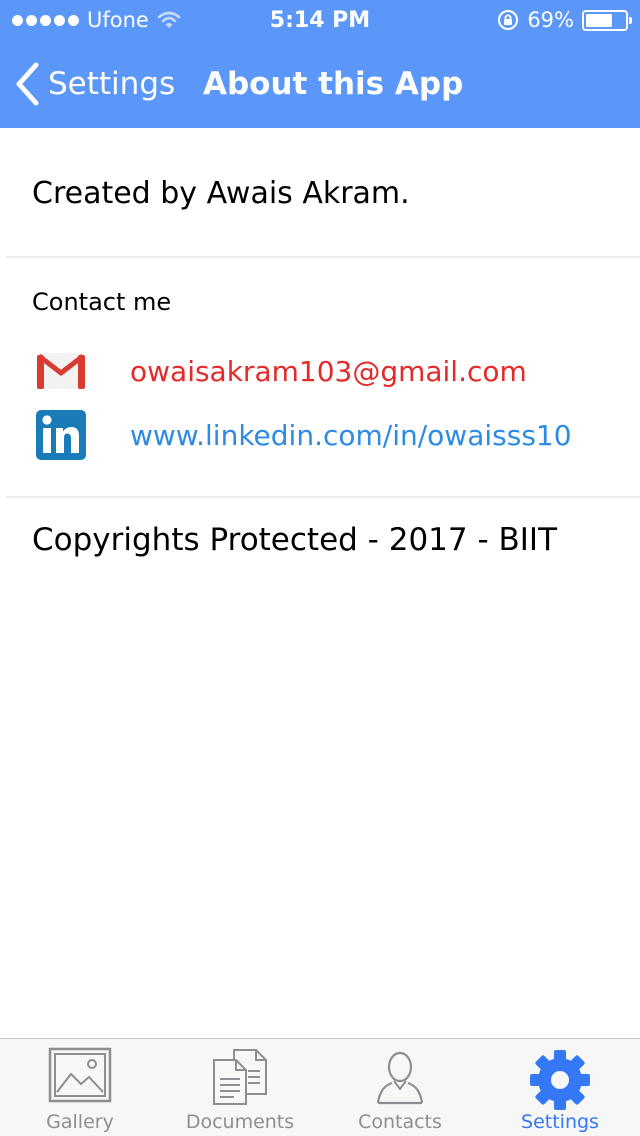 The image size is (640, 1136). Describe the element at coordinates (400, 1078) in the screenshot. I see `contacts-icon` at that location.